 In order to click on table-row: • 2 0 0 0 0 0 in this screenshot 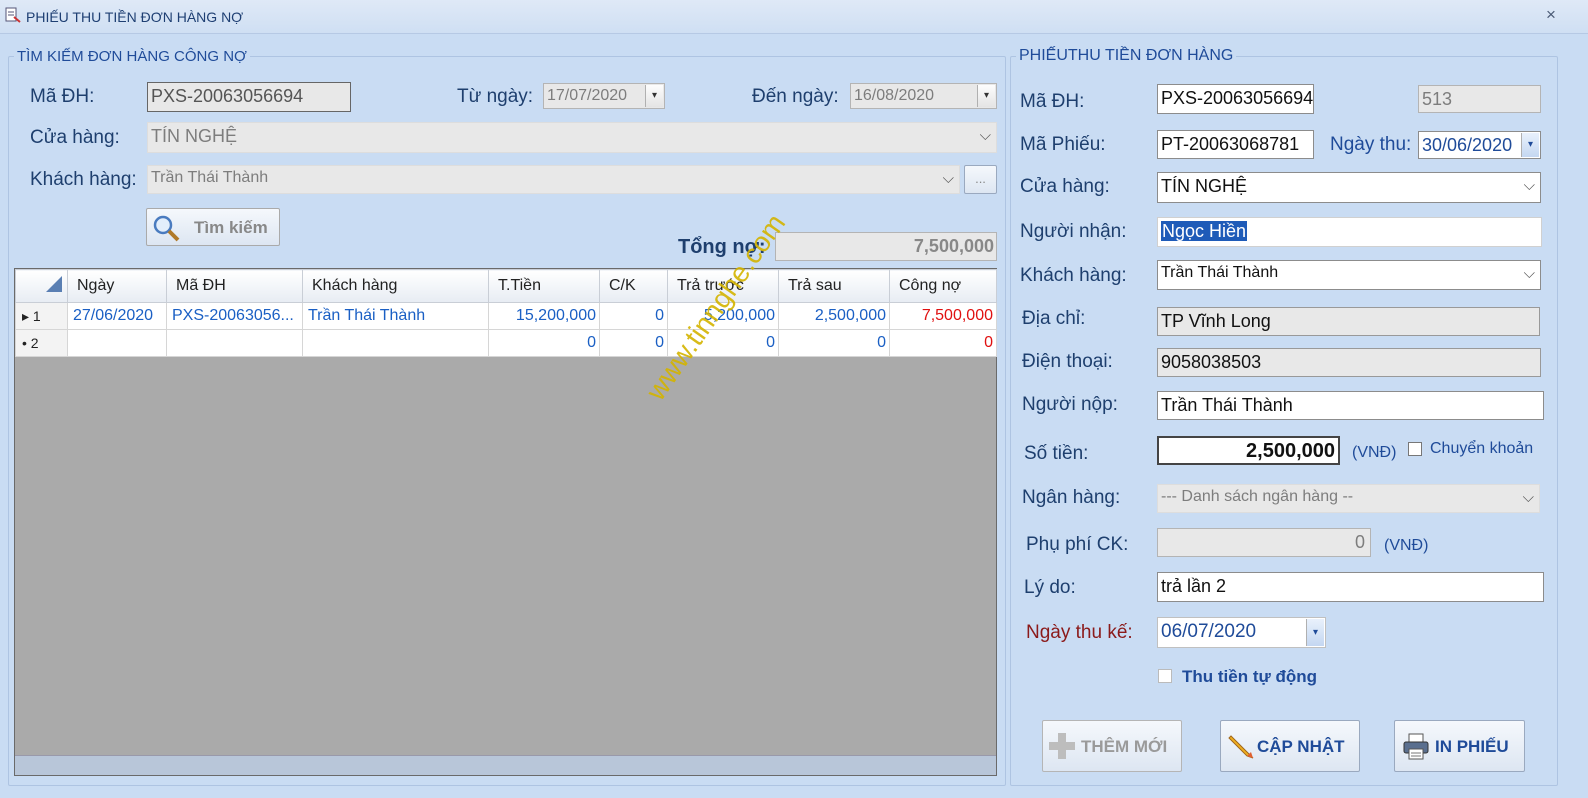, I will do `click(506, 343)`.